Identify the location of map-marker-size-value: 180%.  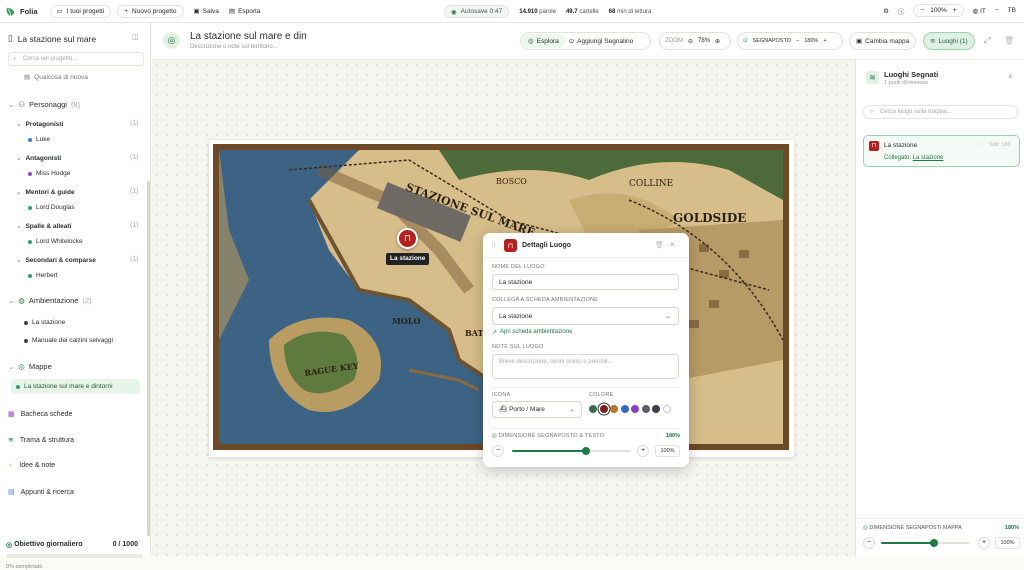
(1011, 528).